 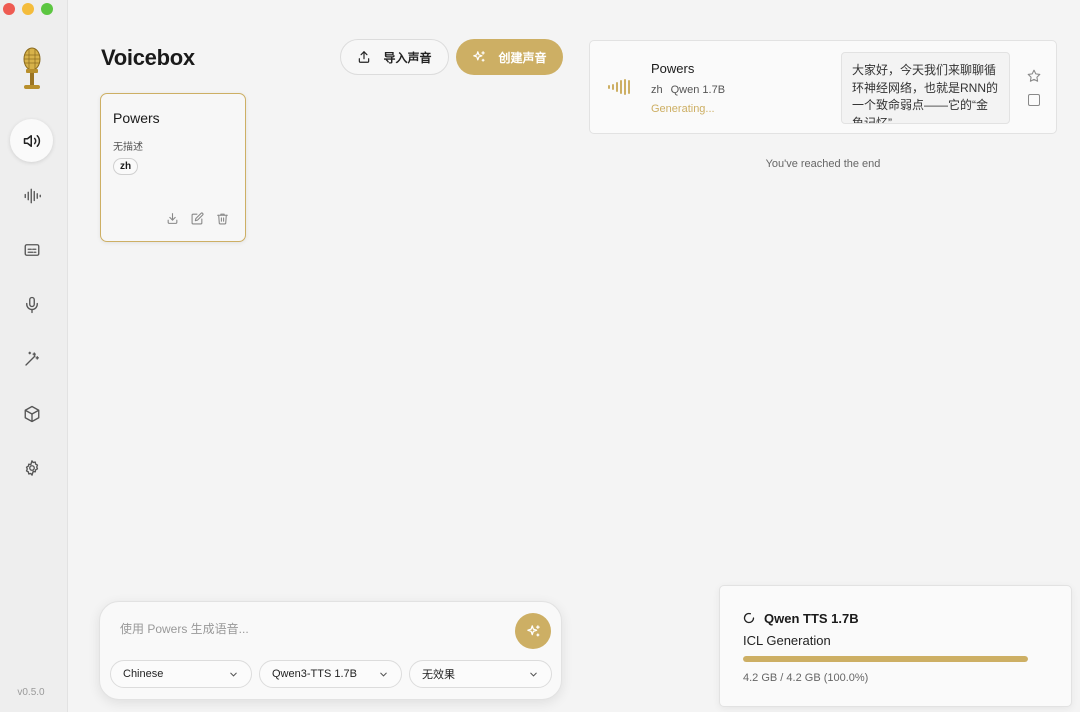 I want to click on sidebar-item-stories, so click(x=31, y=249).